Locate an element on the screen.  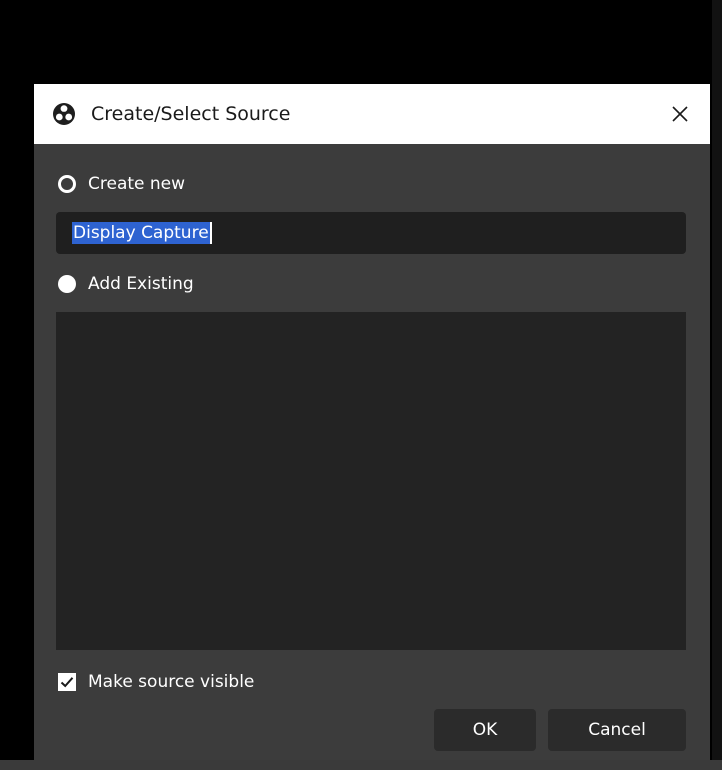
backdrop-edge is located at coordinates (717, 385).